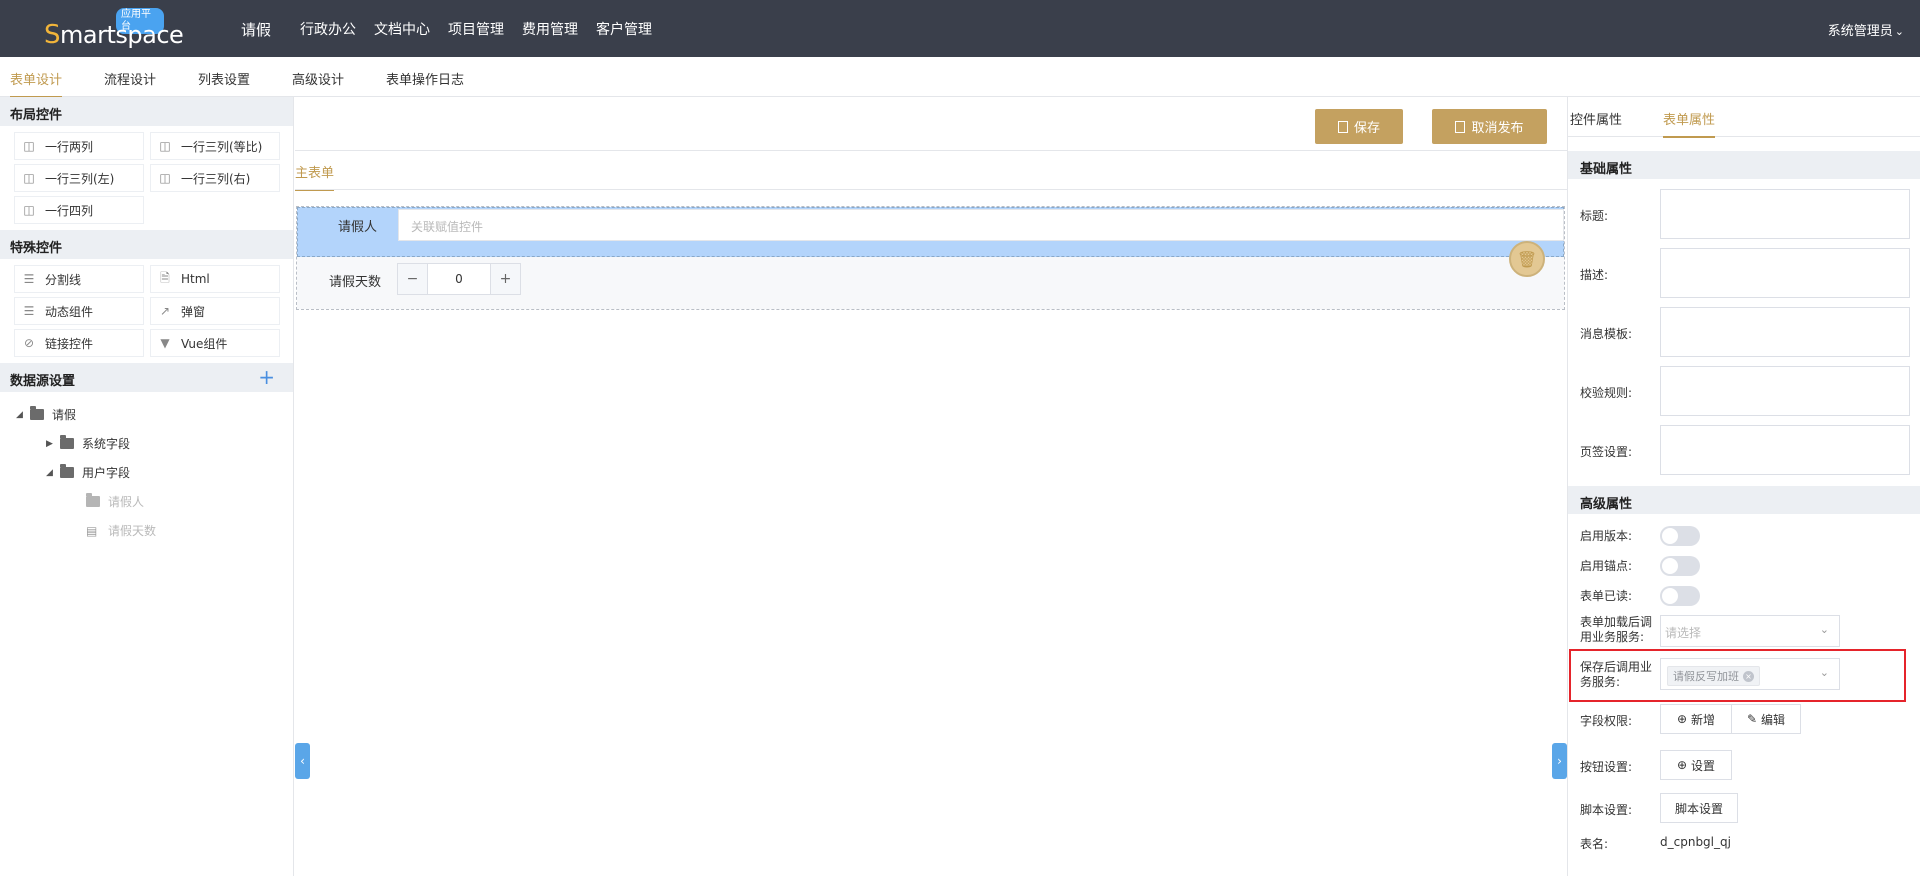  What do you see at coordinates (1682, 765) in the screenshot?
I see `plus-circle-icon: ⊕` at bounding box center [1682, 765].